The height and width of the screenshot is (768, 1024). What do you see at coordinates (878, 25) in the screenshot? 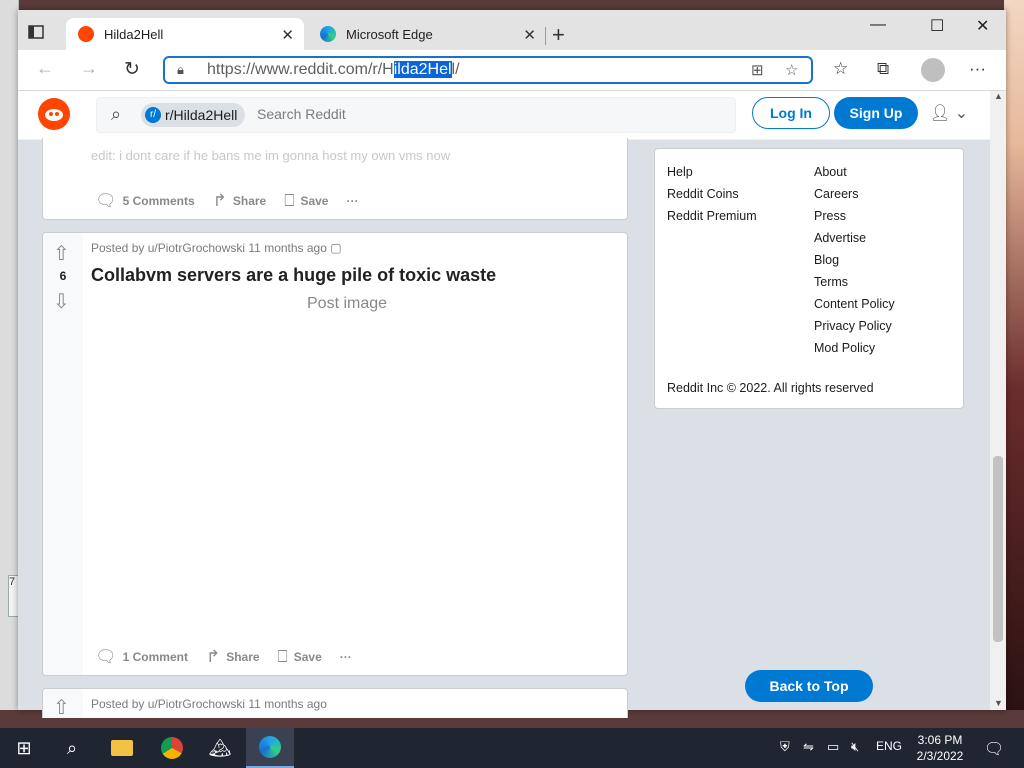
I see `minimize-icon: —` at bounding box center [878, 25].